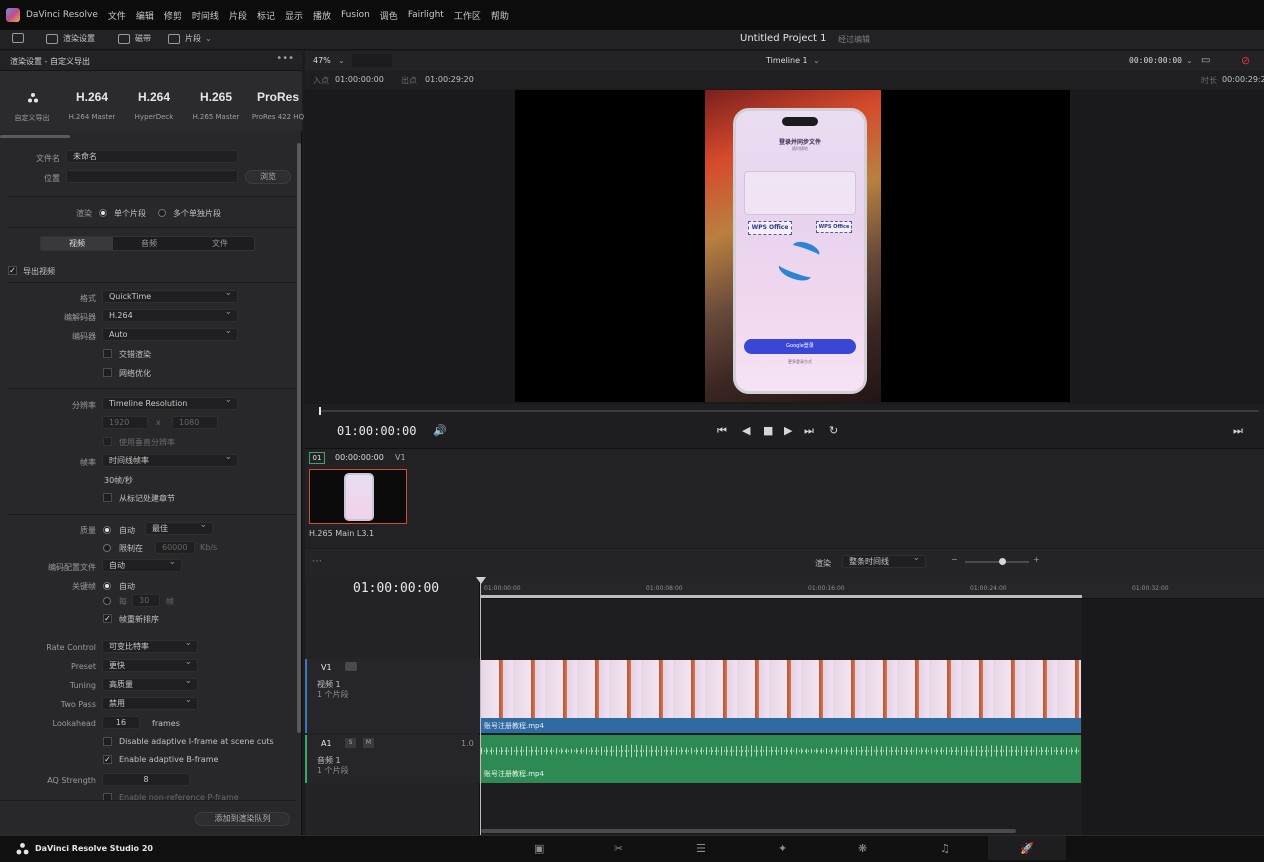 This screenshot has height=862, width=1264. Describe the element at coordinates (355, 15) in the screenshot. I see `menu-fusion: Fusion` at that location.